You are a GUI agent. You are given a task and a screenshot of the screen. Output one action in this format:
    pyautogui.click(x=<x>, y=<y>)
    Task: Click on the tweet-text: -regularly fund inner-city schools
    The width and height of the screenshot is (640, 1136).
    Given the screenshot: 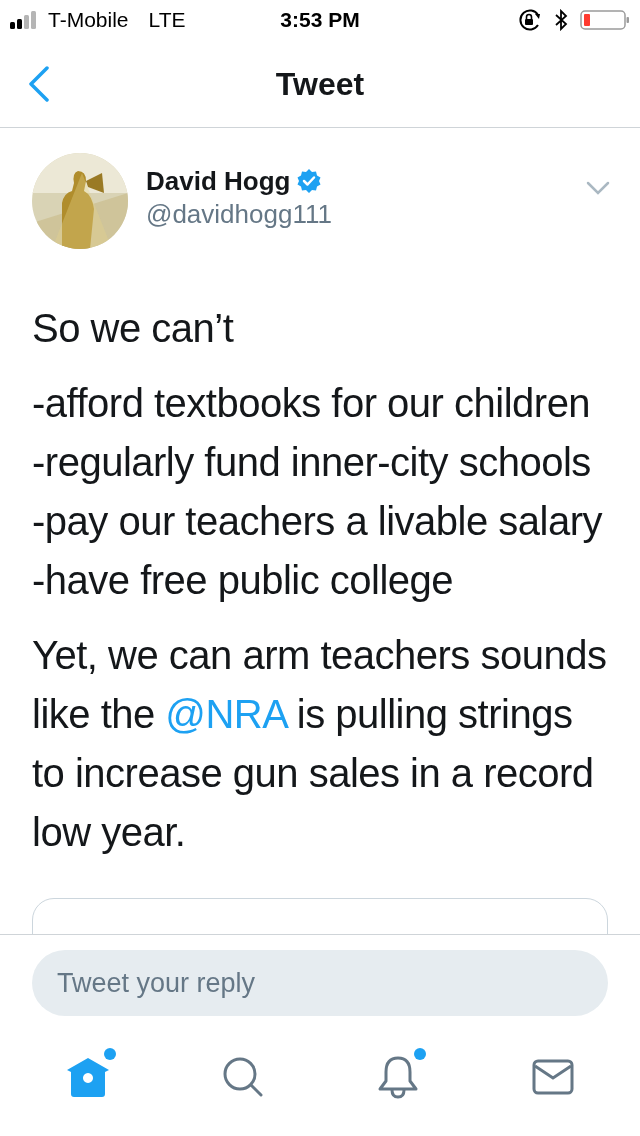 What is the action you would take?
    pyautogui.click(x=312, y=462)
    